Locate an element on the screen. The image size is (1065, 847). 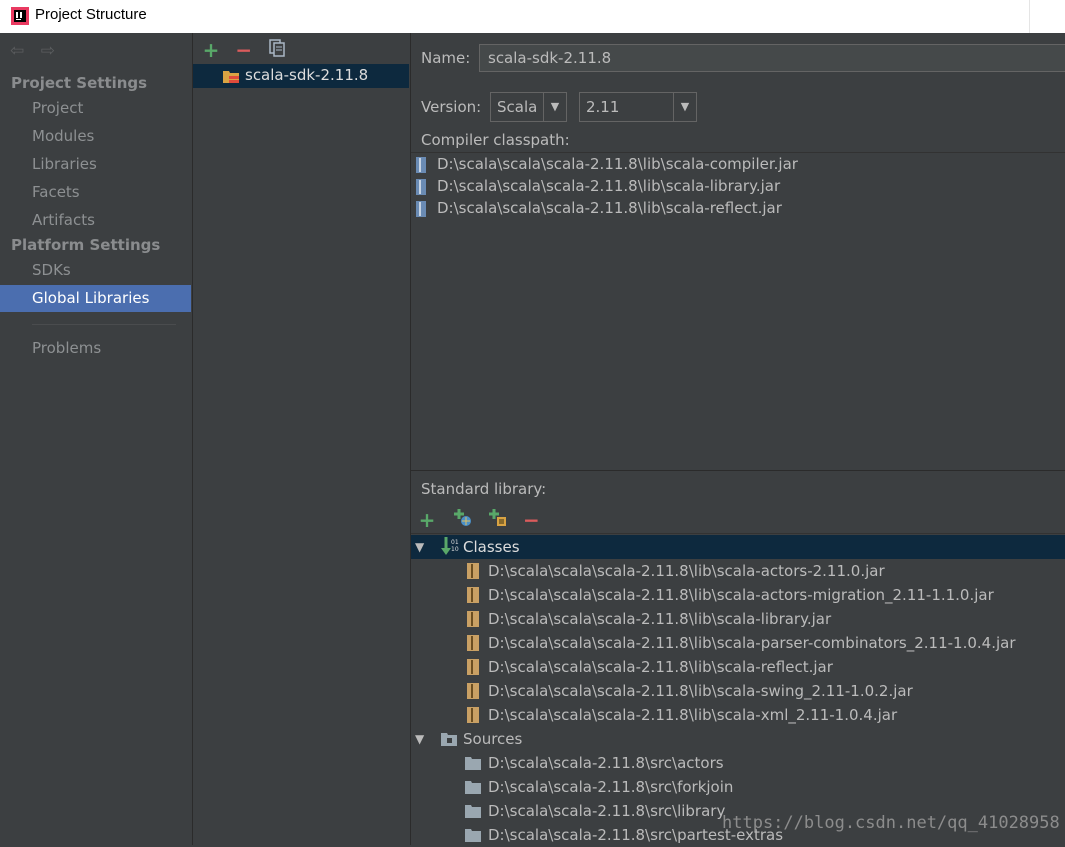
name-input: scala-sdk-2.11.8 is located at coordinates (772, 58).